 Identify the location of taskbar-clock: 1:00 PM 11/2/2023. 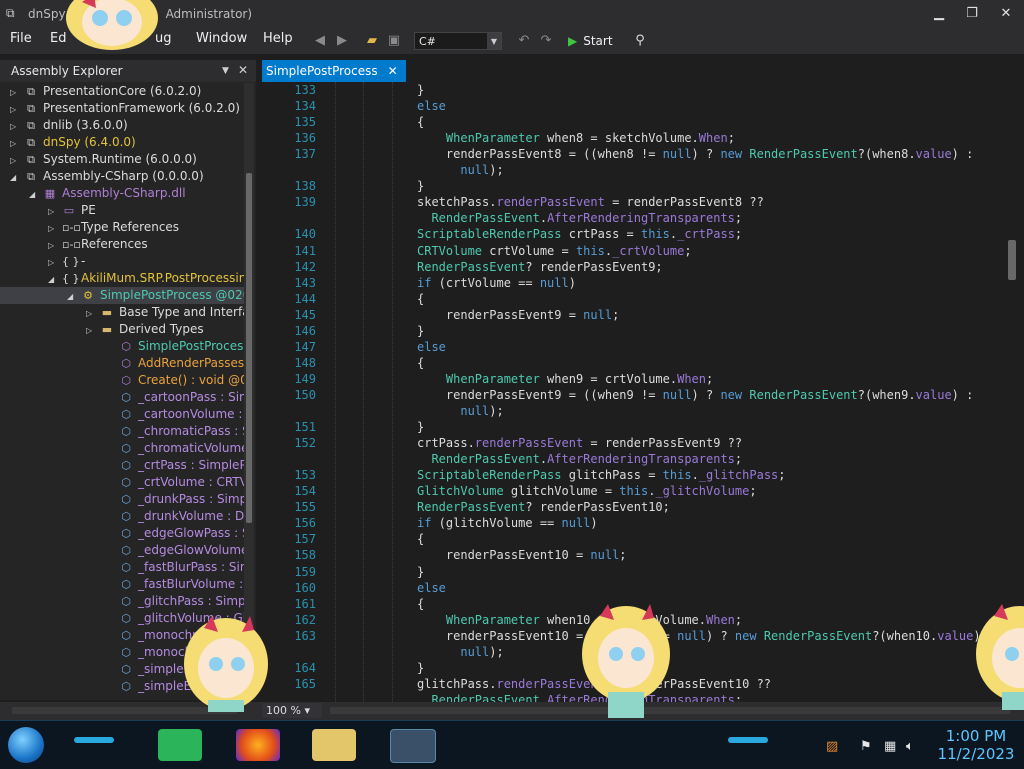
(976, 745).